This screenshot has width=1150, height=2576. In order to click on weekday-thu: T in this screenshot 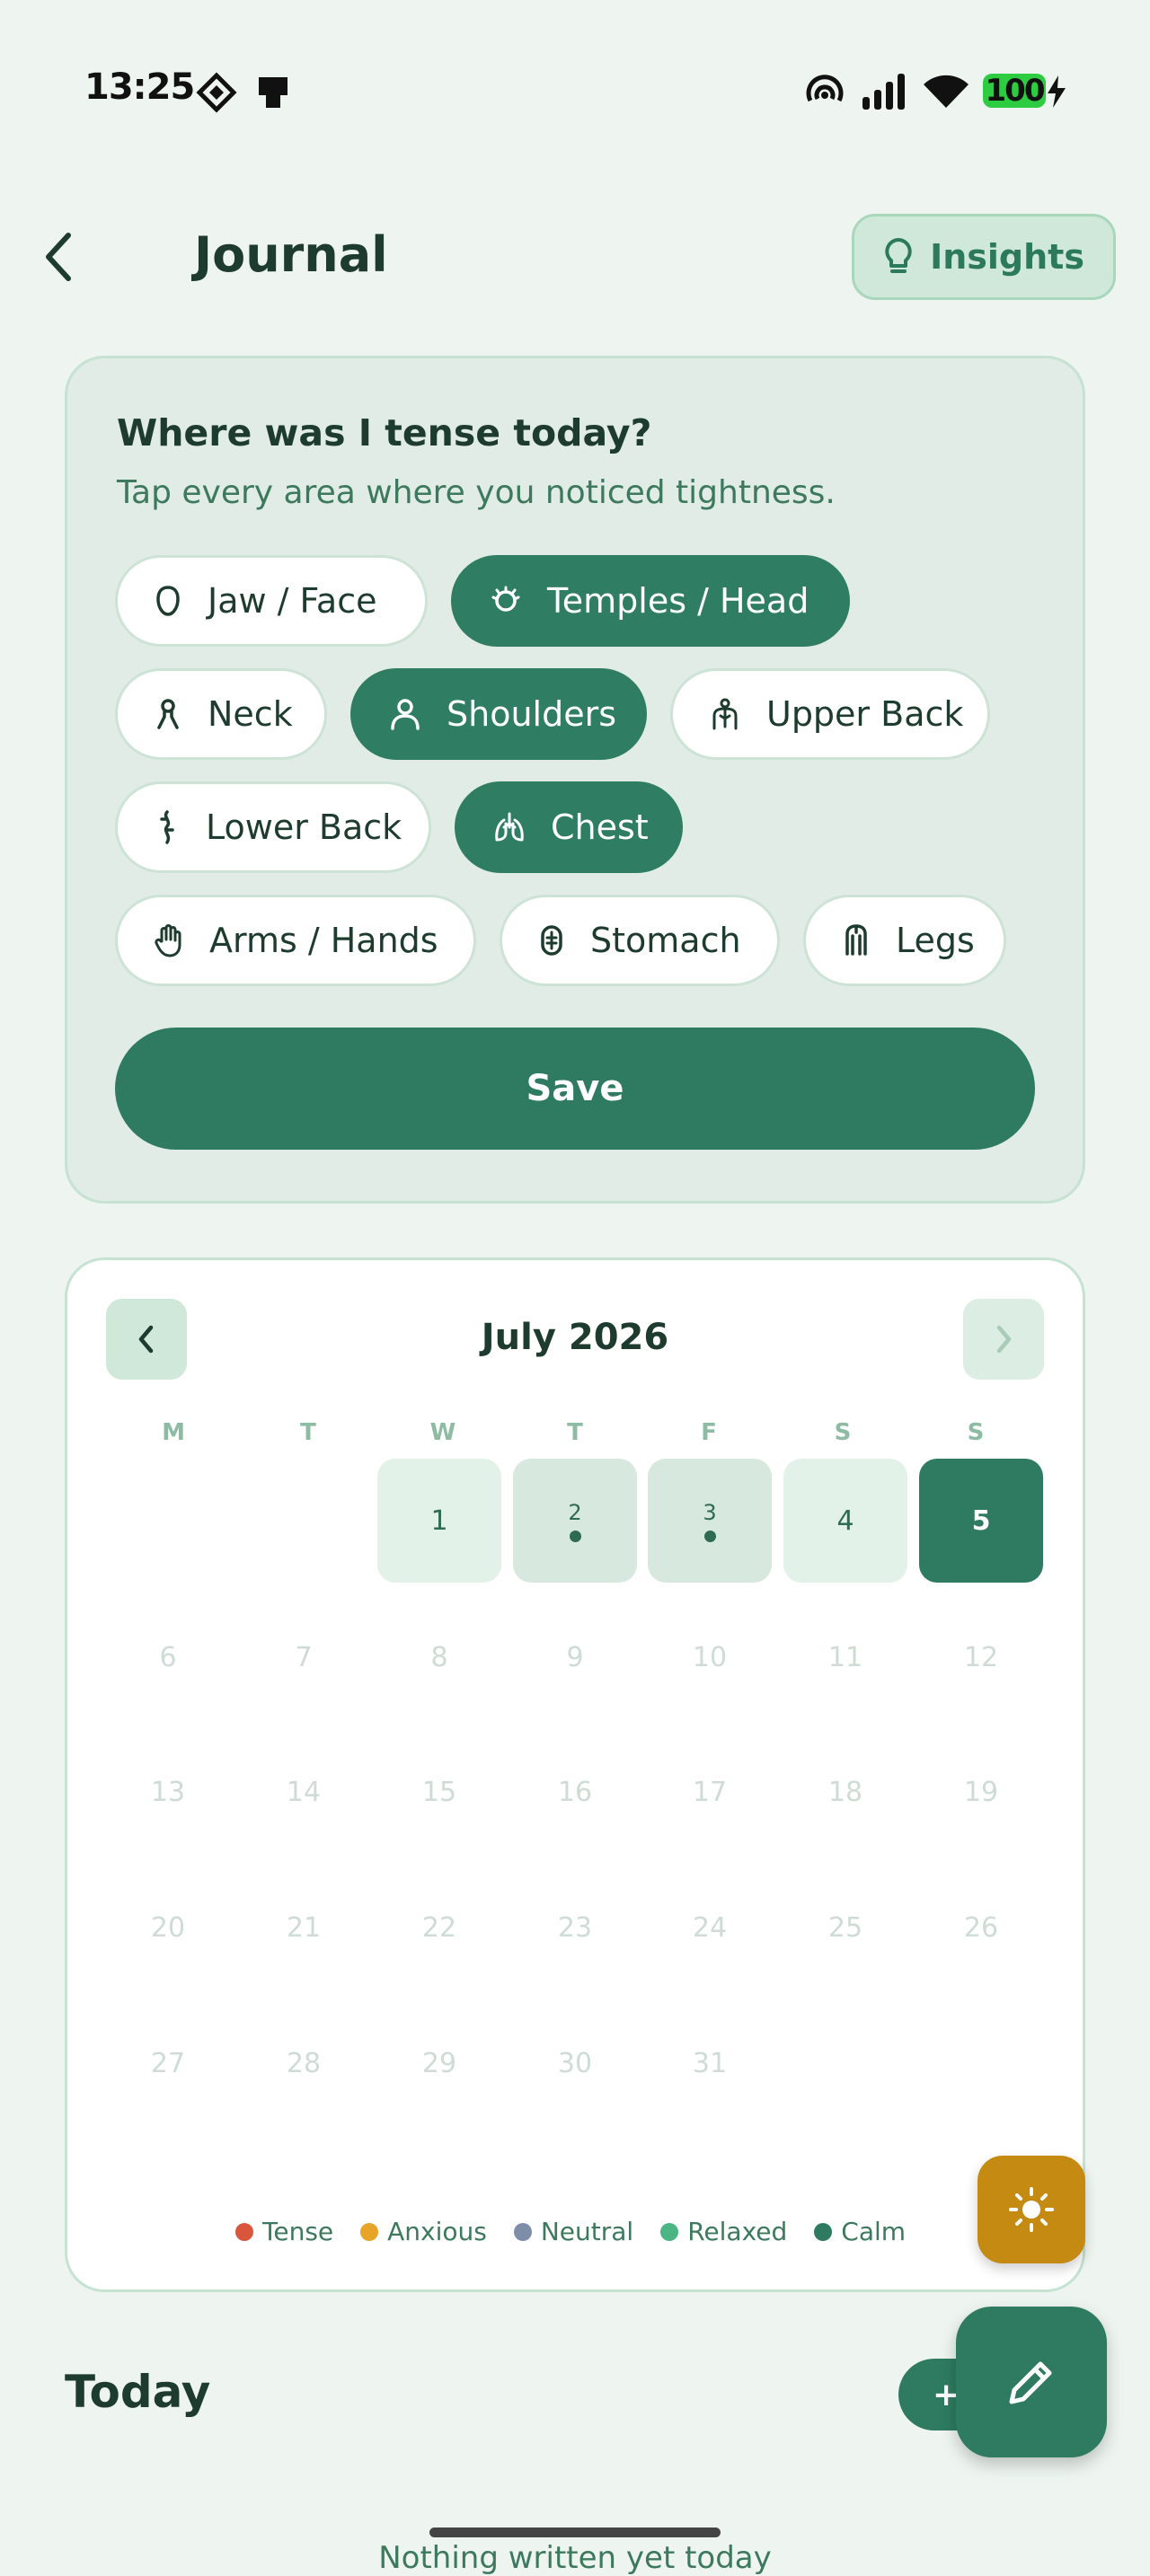, I will do `click(575, 1432)`.